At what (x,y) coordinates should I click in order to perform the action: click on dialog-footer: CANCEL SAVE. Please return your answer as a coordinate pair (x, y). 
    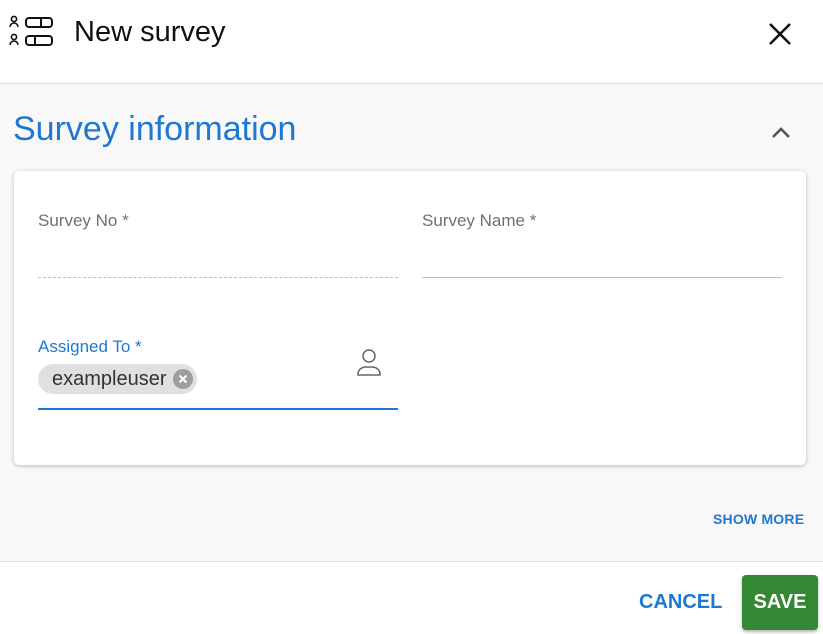
    Looking at the image, I should click on (411, 597).